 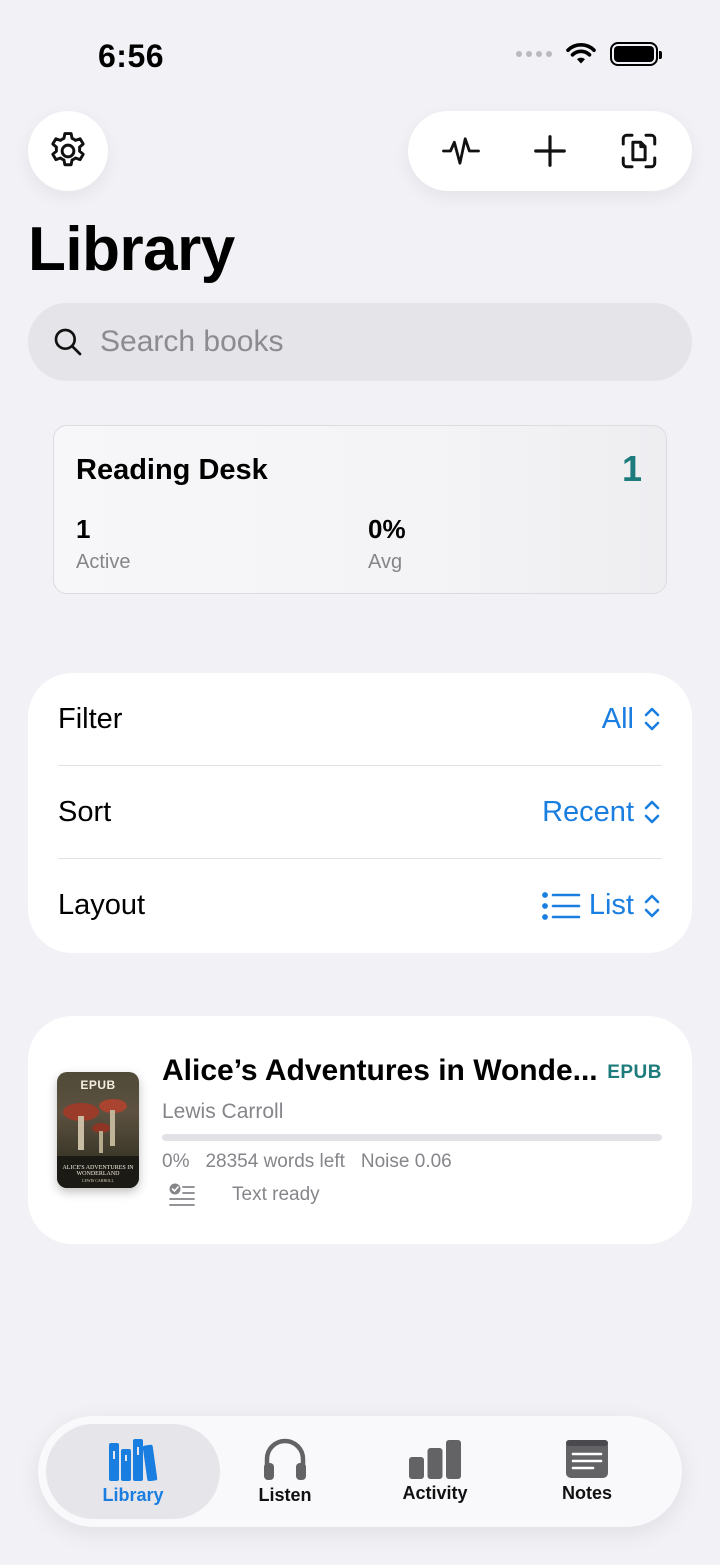 I want to click on activity-button, so click(x=461, y=151).